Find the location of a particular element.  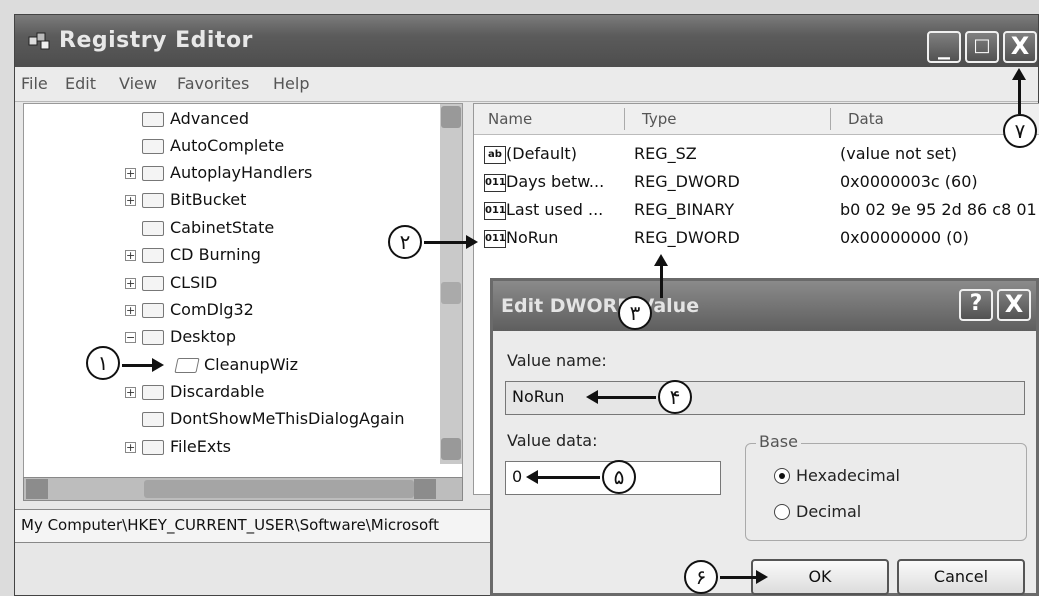

tree-item-label: ComDlg32 is located at coordinates (212, 309).